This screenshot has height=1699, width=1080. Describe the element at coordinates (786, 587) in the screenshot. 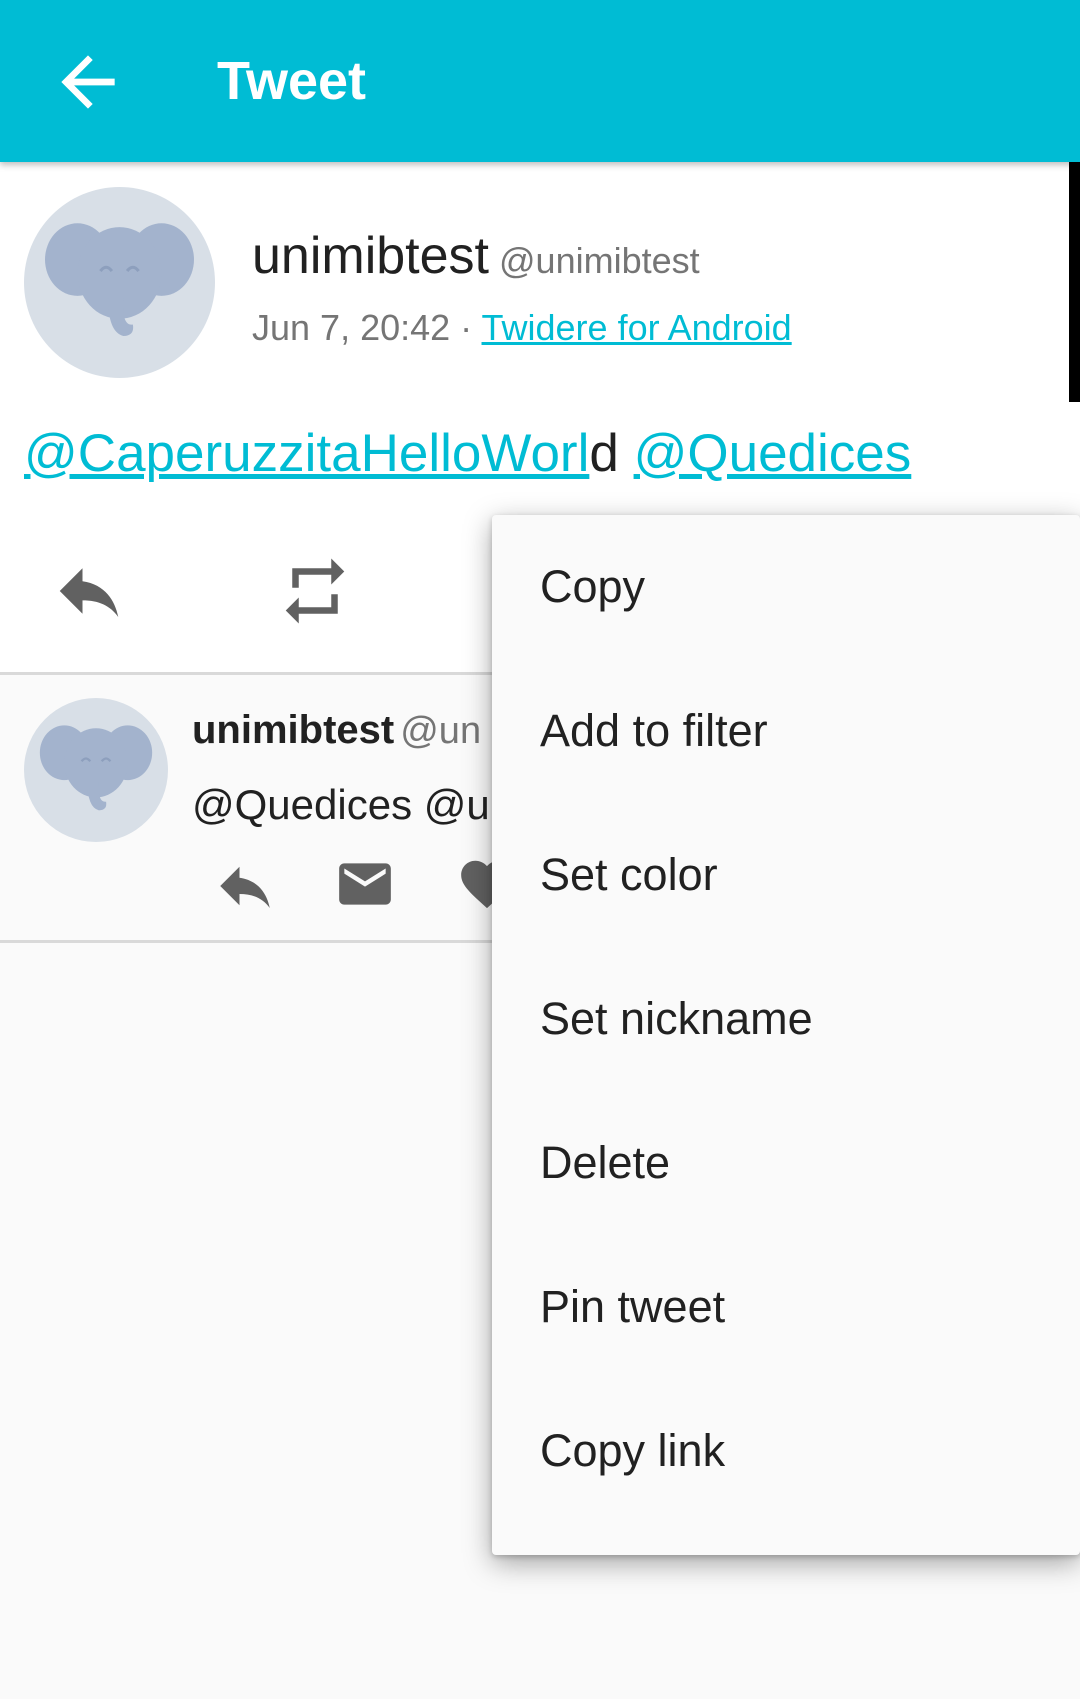

I see `menu-item-copy: Copy` at that location.